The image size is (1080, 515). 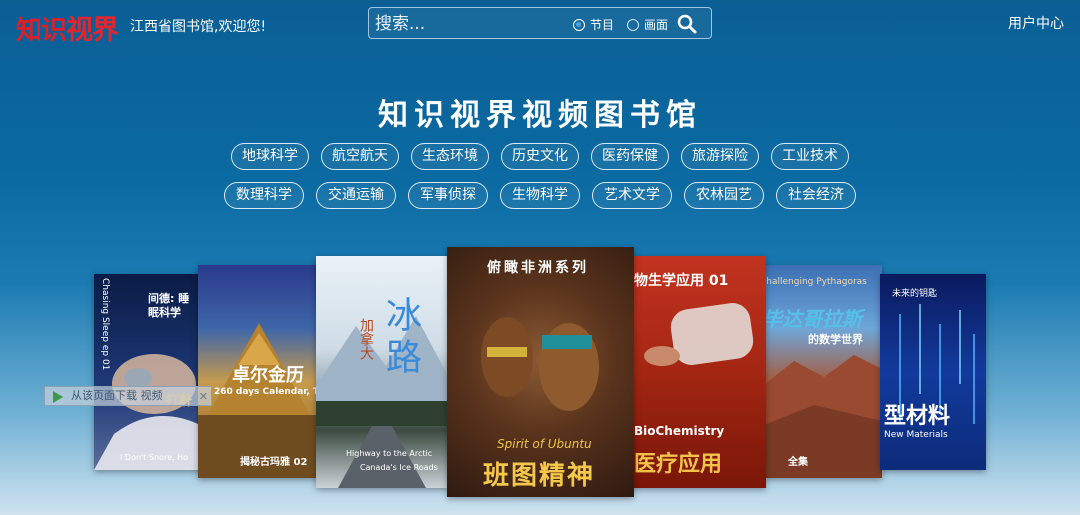 What do you see at coordinates (699, 372) in the screenshot?
I see `video-poster-biochemistry: 物生学应用 01 BioChemistry 医疗应用` at bounding box center [699, 372].